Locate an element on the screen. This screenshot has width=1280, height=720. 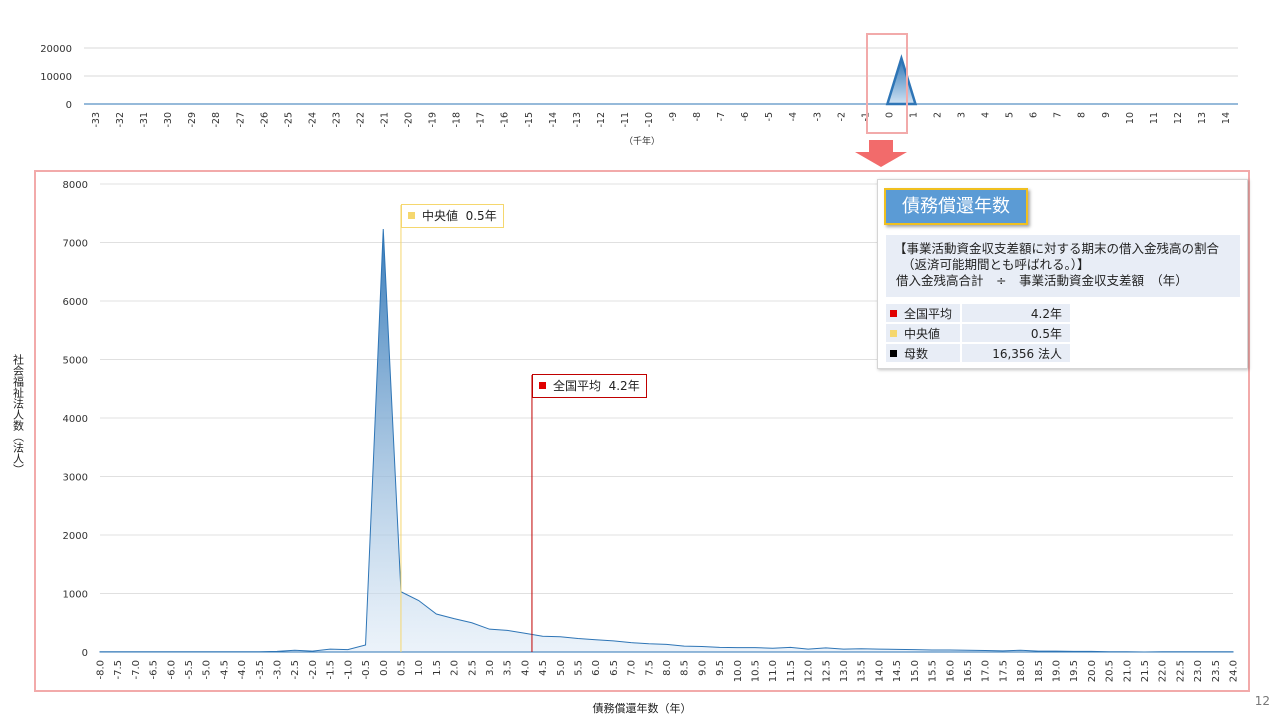
main-x-axis-title: 債務償還年数（年） is located at coordinates (642, 708).